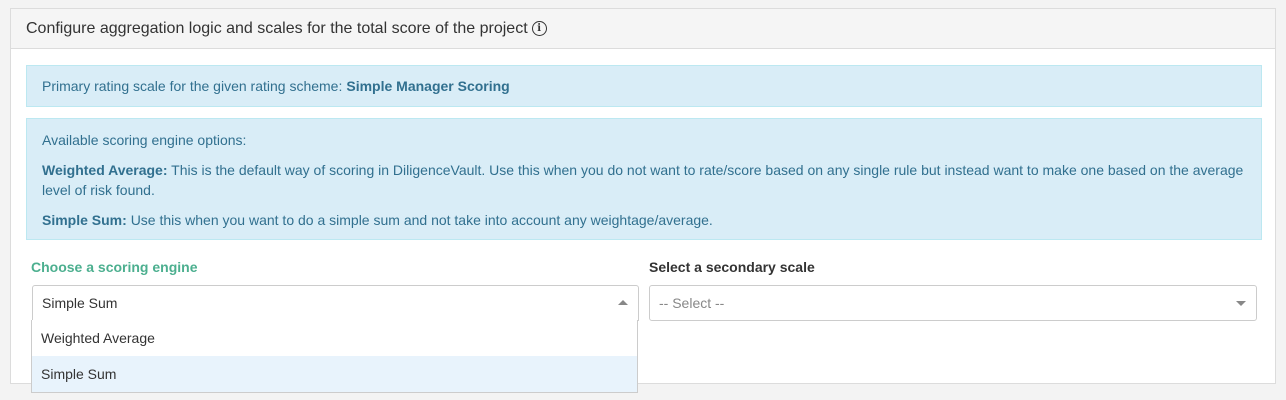 Image resolution: width=1286 pixels, height=400 pixels. I want to click on dropdown-option-simple-sum: Simple Sum, so click(334, 374).